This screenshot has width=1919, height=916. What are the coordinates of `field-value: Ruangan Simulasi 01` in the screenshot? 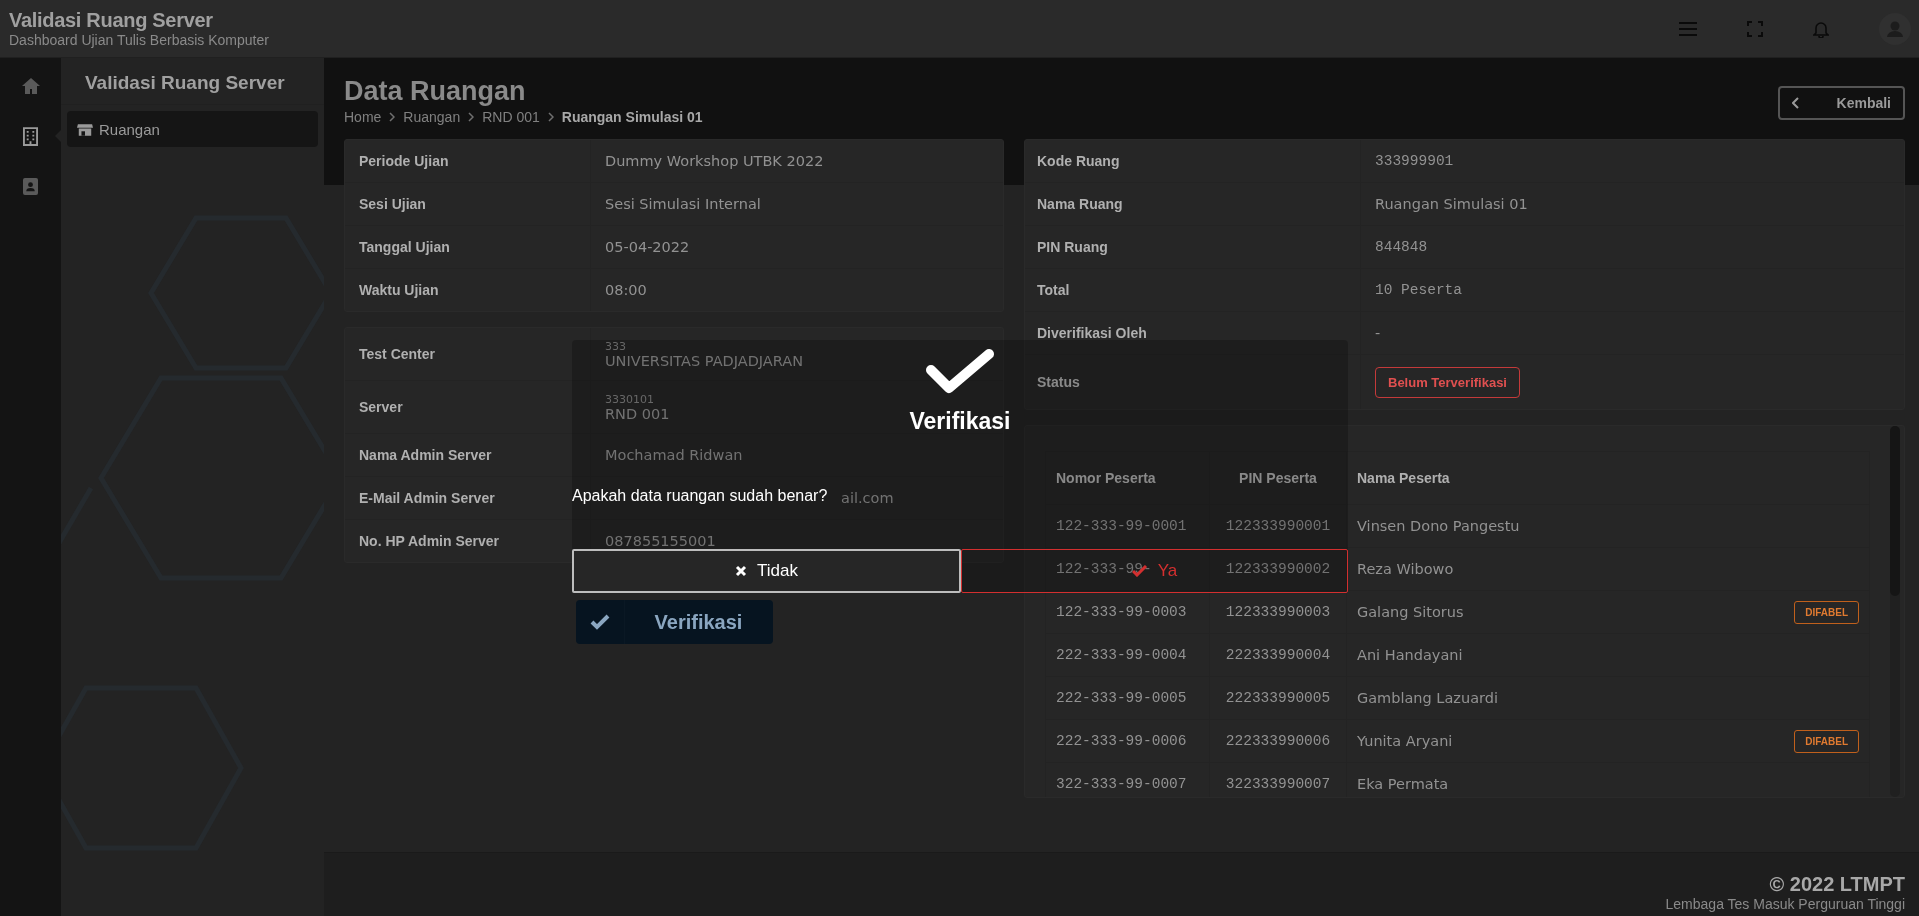 It's located at (1451, 204).